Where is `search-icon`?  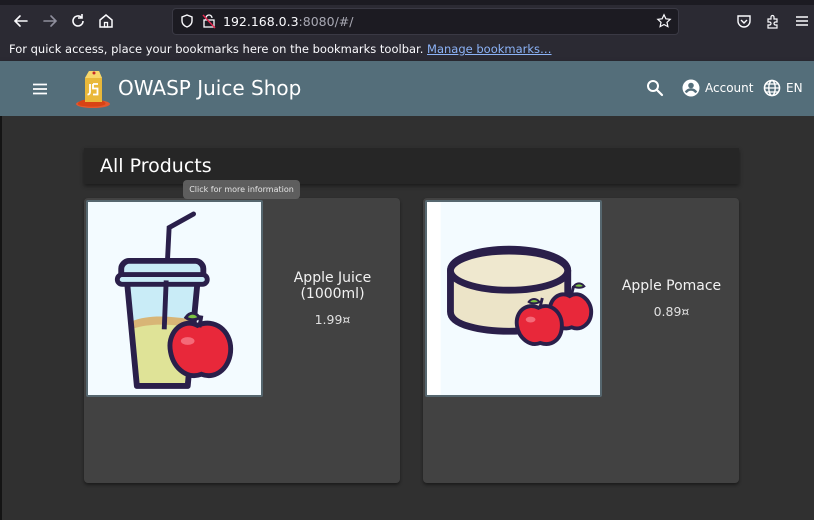 search-icon is located at coordinates (655, 88).